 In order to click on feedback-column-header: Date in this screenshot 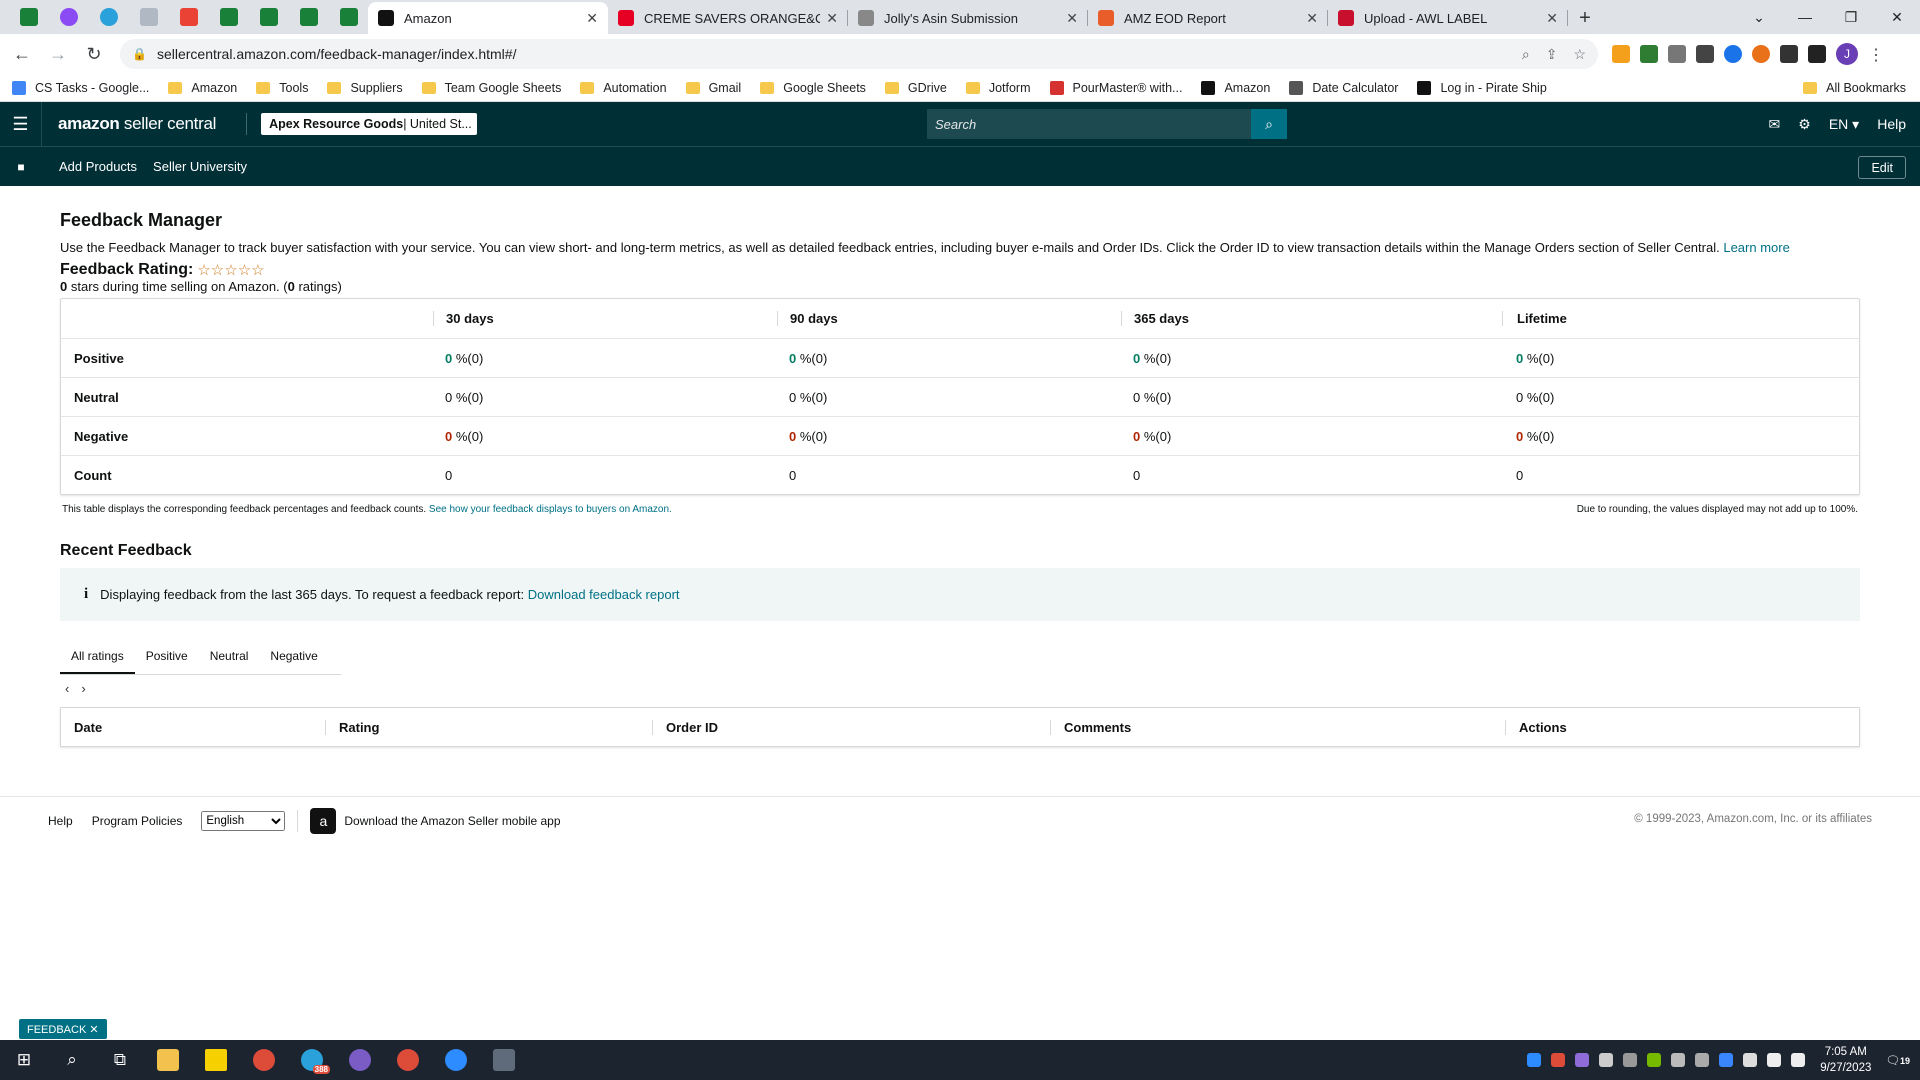, I will do `click(193, 727)`.